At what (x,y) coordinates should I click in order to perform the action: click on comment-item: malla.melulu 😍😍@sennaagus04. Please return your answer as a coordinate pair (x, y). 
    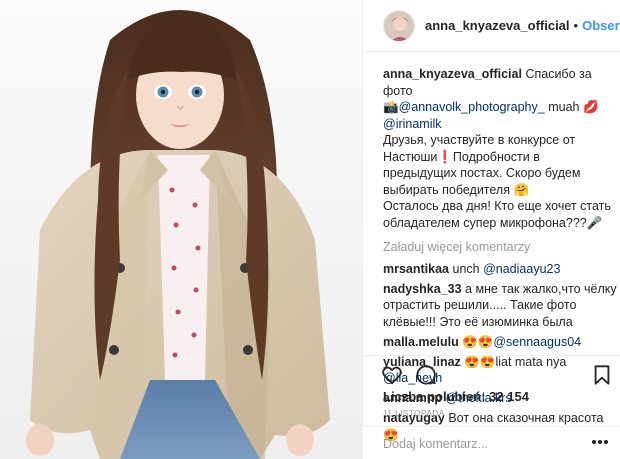
    Looking at the image, I should click on (500, 342).